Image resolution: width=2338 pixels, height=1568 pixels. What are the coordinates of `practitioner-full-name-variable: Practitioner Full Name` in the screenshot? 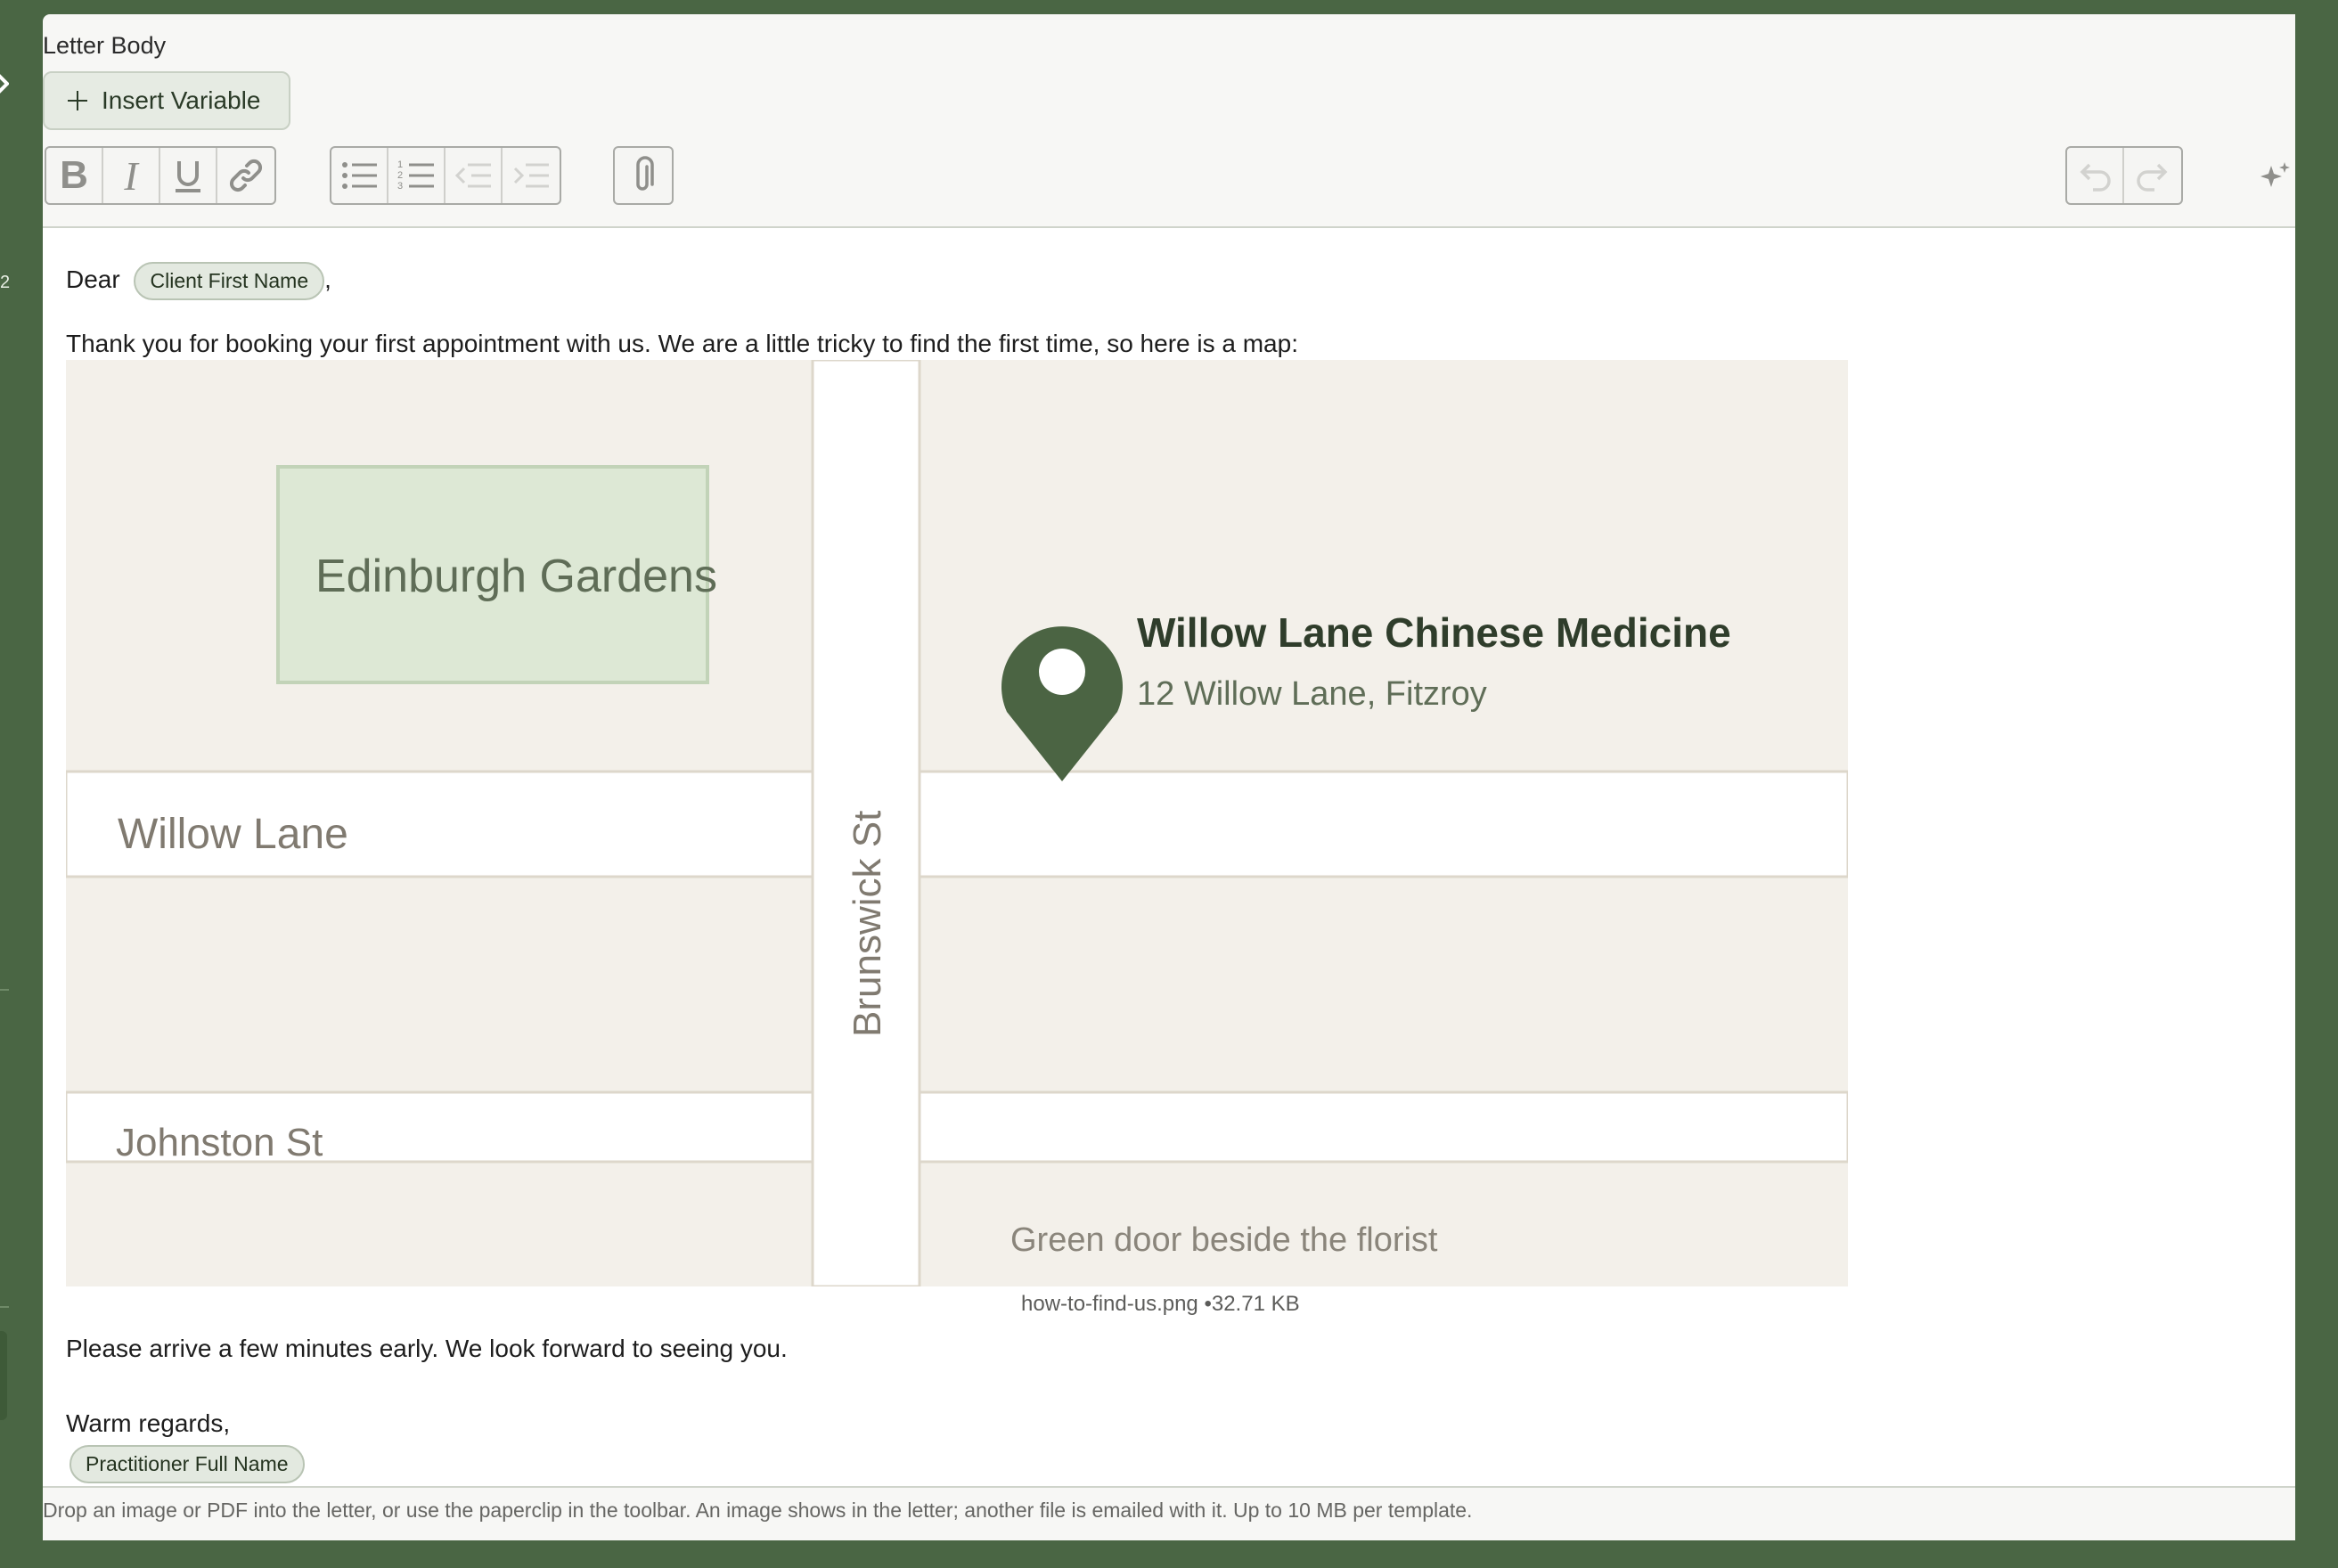 It's located at (187, 1464).